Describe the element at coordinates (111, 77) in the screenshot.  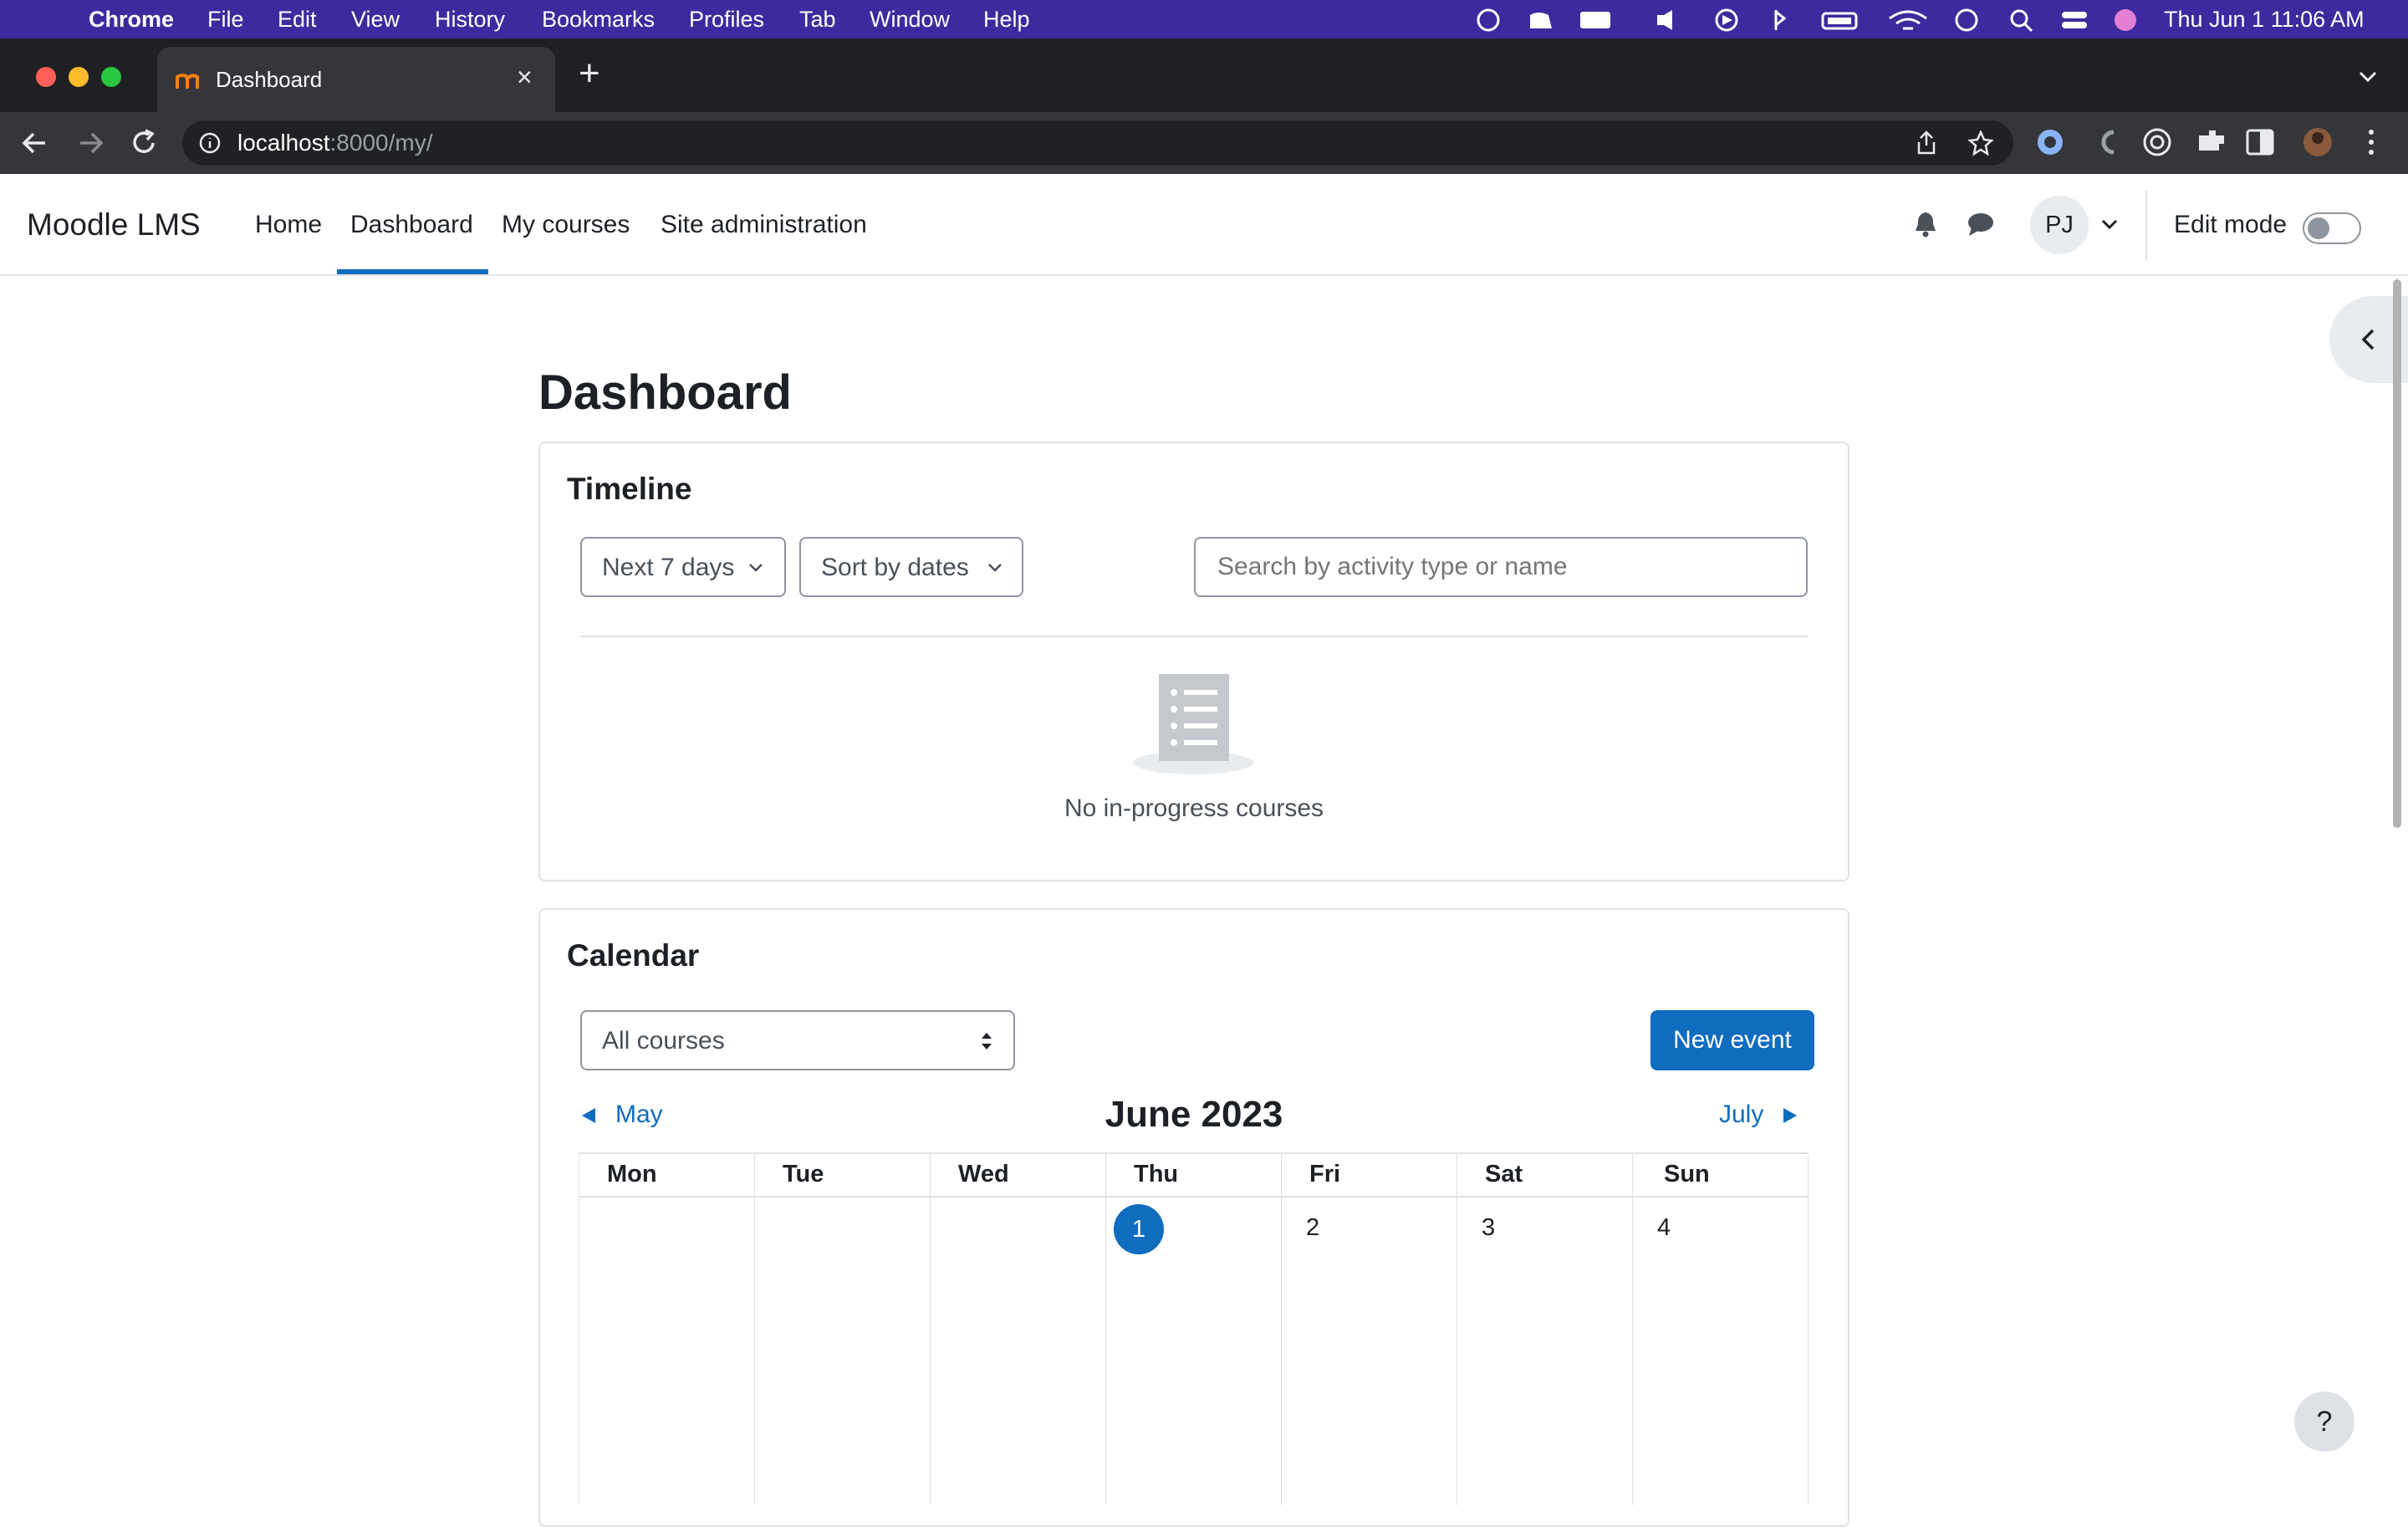
I see `window-zoom-button` at that location.